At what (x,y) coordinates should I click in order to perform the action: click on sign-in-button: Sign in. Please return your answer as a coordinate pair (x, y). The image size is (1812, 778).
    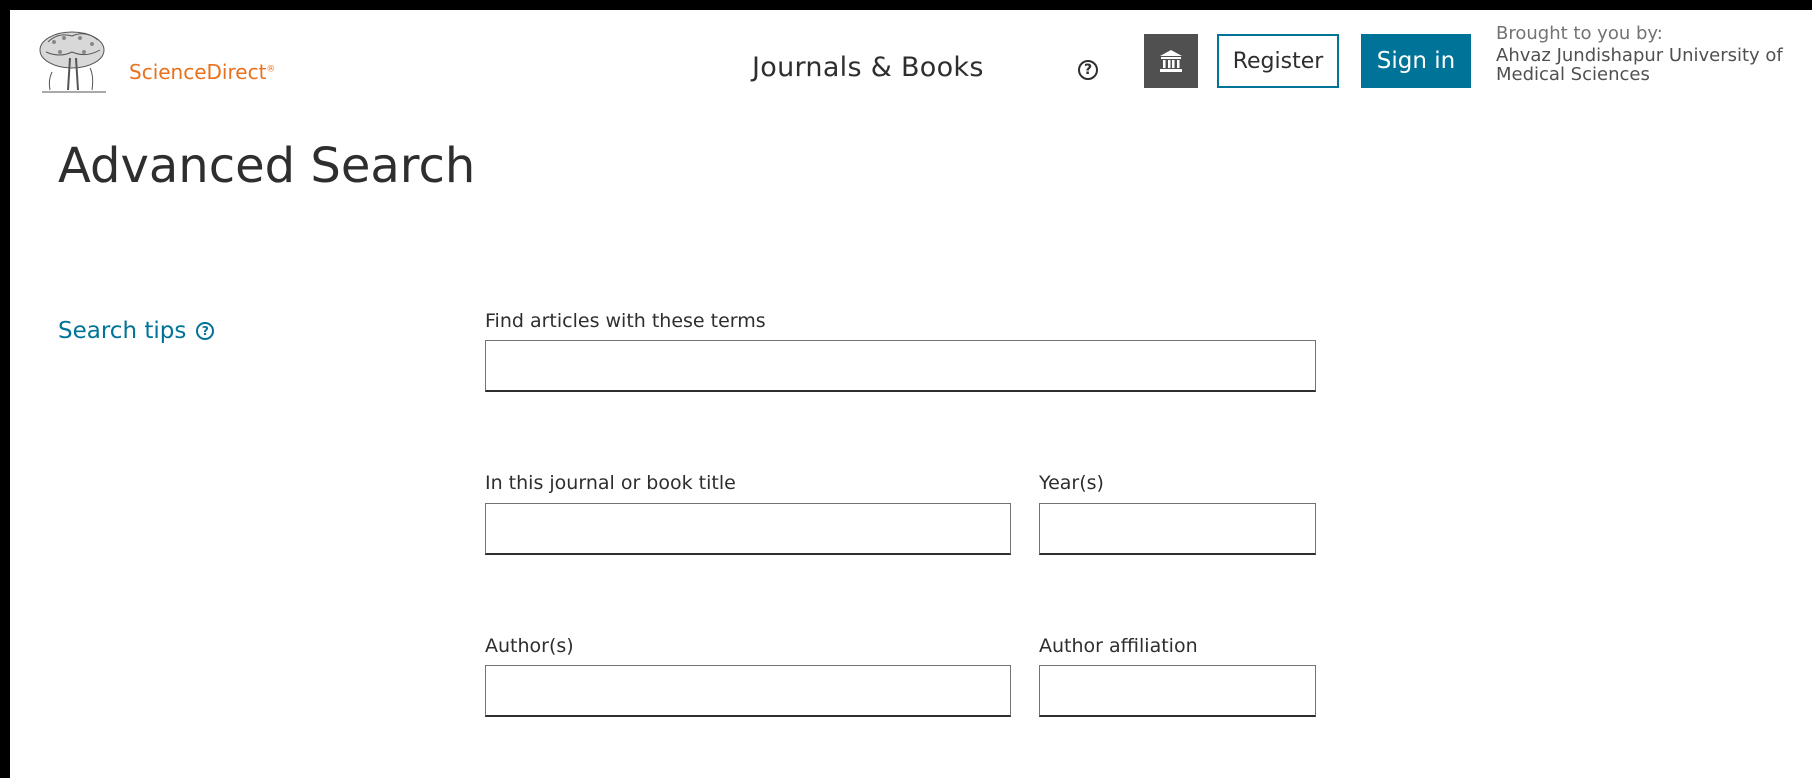
    Looking at the image, I should click on (1416, 61).